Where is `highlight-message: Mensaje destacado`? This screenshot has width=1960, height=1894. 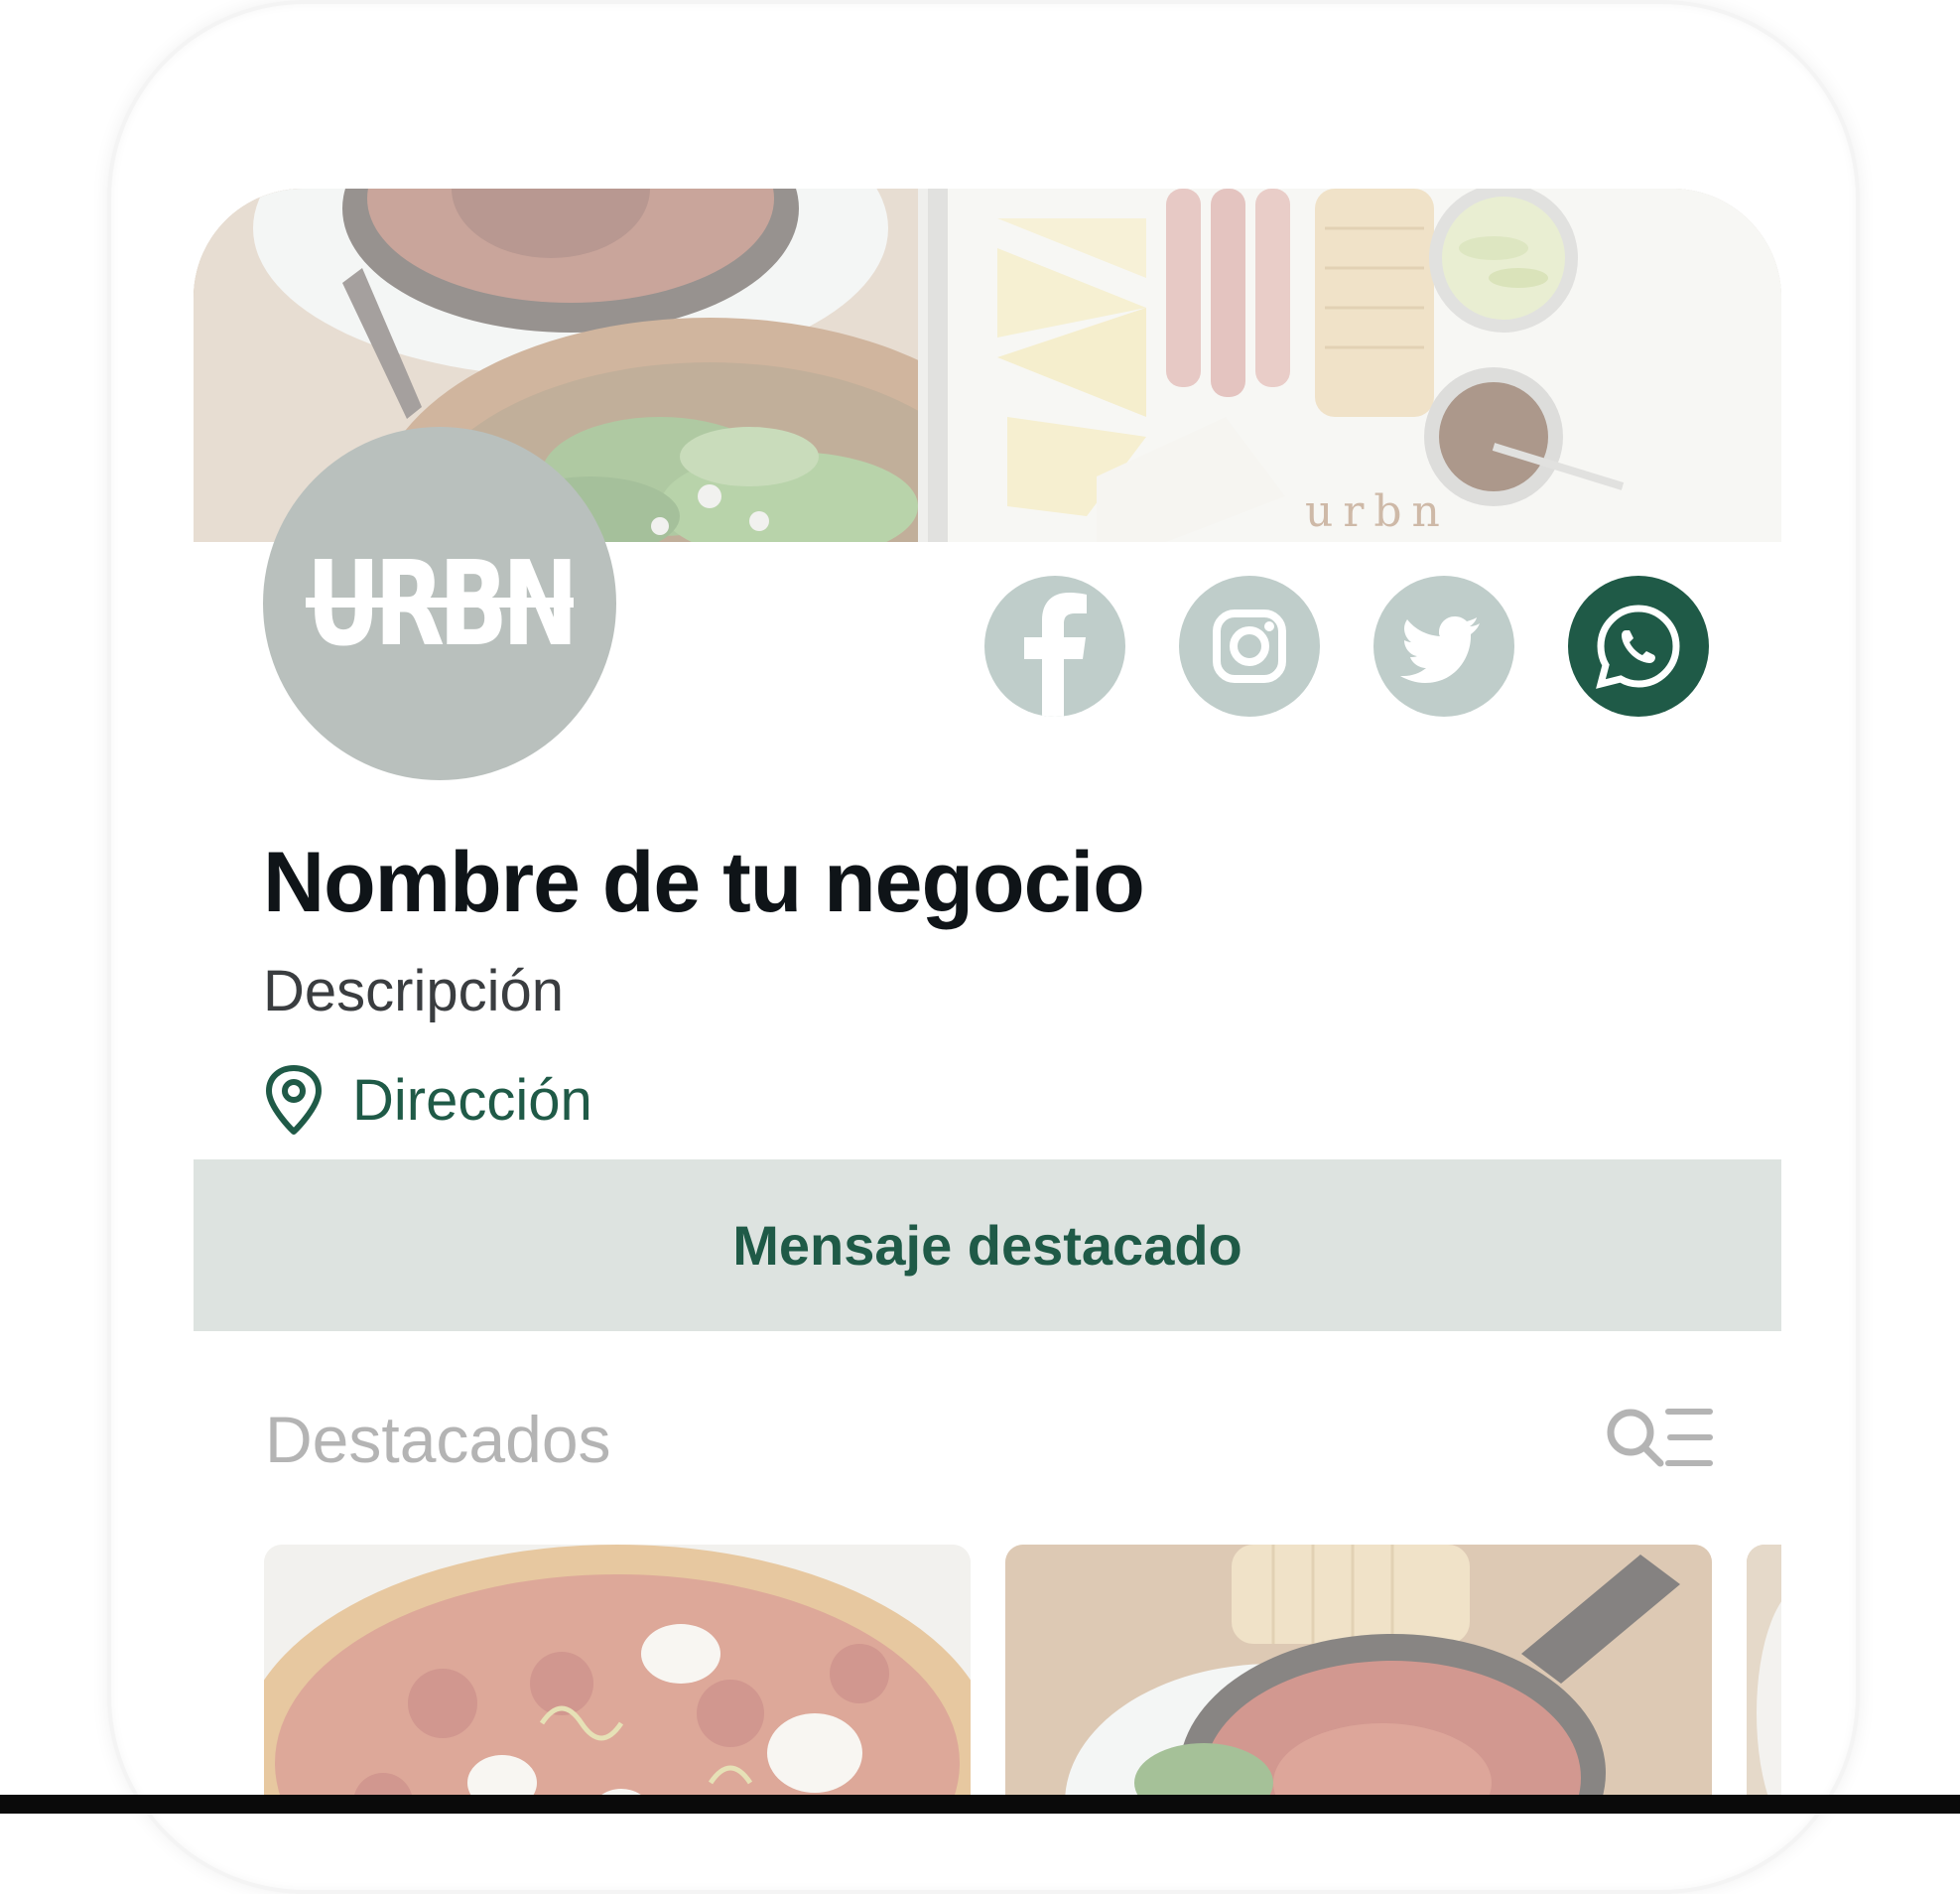 highlight-message: Mensaje destacado is located at coordinates (987, 1245).